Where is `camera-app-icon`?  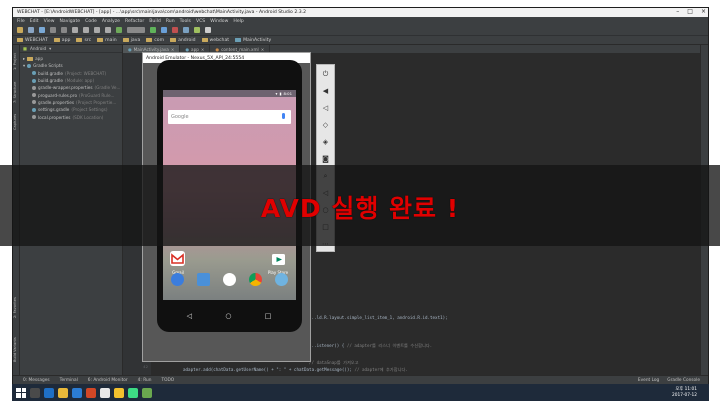
camera-app-icon is located at coordinates (281, 279).